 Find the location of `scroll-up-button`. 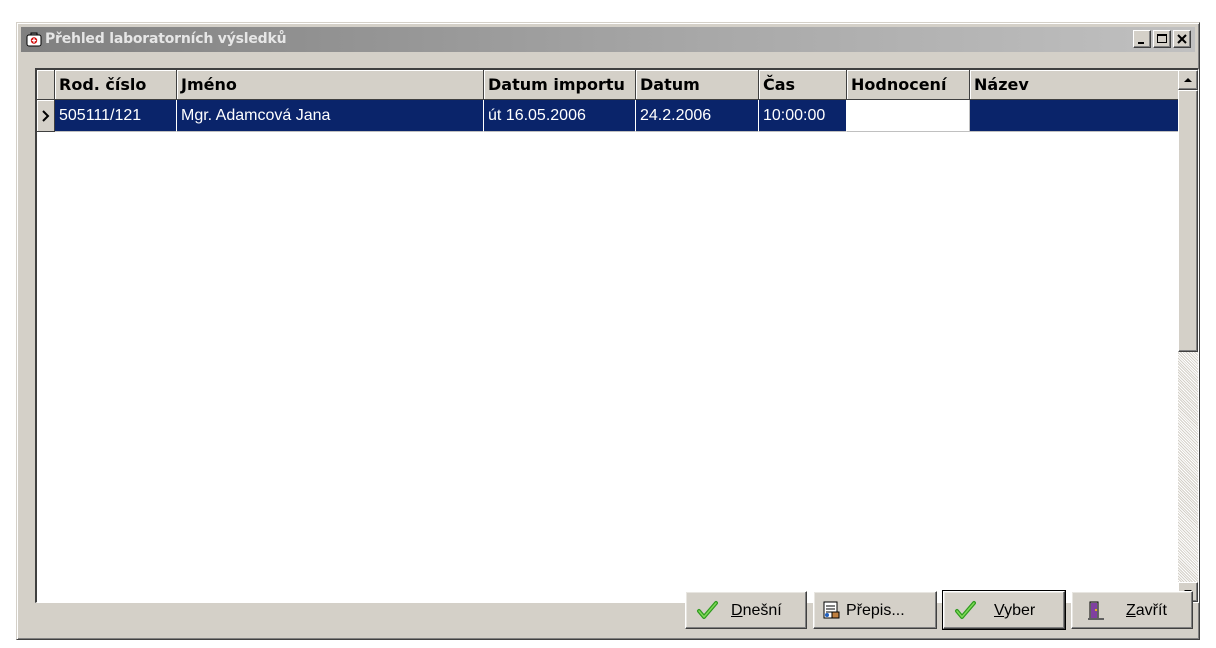

scroll-up-button is located at coordinates (1188, 80).